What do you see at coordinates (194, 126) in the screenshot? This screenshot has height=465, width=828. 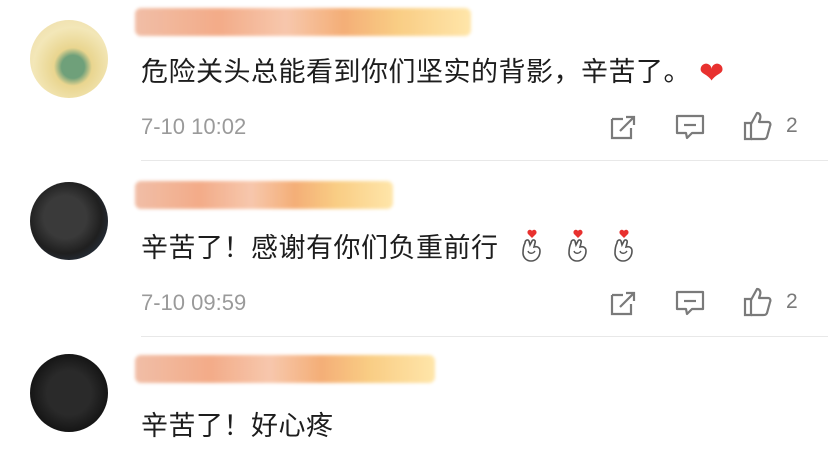 I see `comment-timestamp: 7-10 10:02` at bounding box center [194, 126].